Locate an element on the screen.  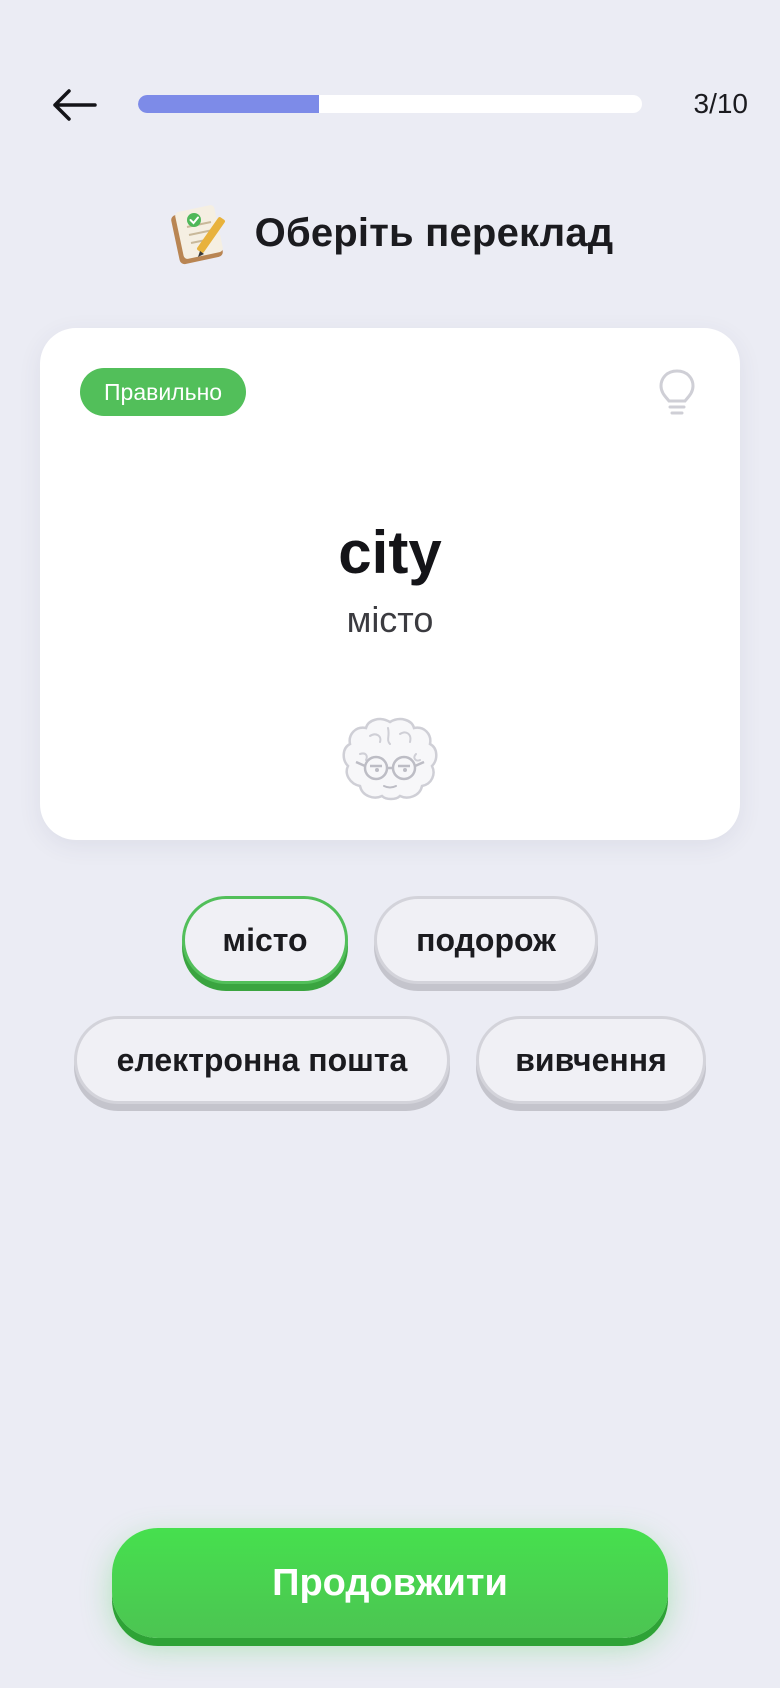
target-word: city is located at coordinates (390, 552).